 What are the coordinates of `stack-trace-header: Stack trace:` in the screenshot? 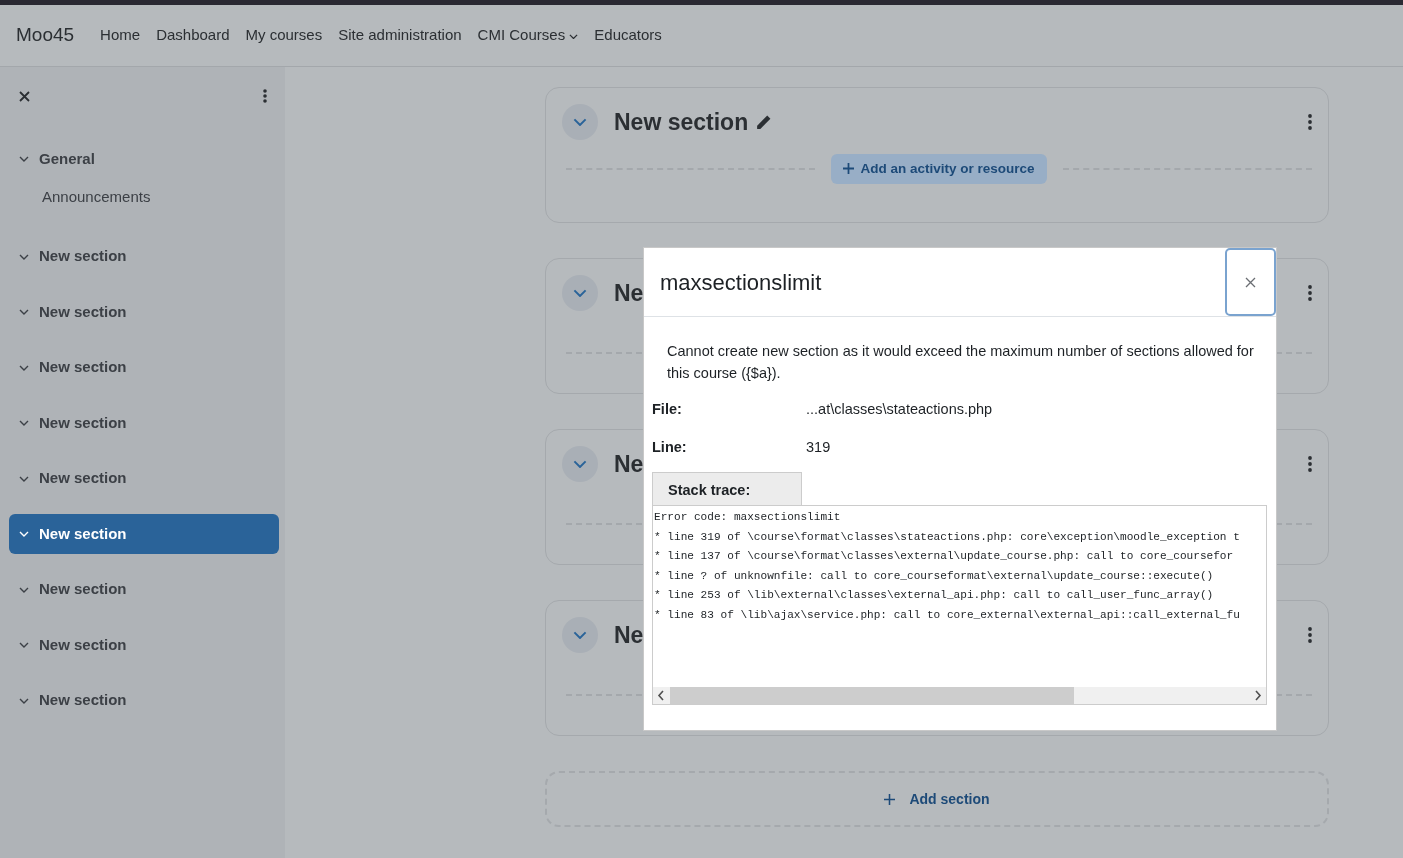 It's located at (727, 488).